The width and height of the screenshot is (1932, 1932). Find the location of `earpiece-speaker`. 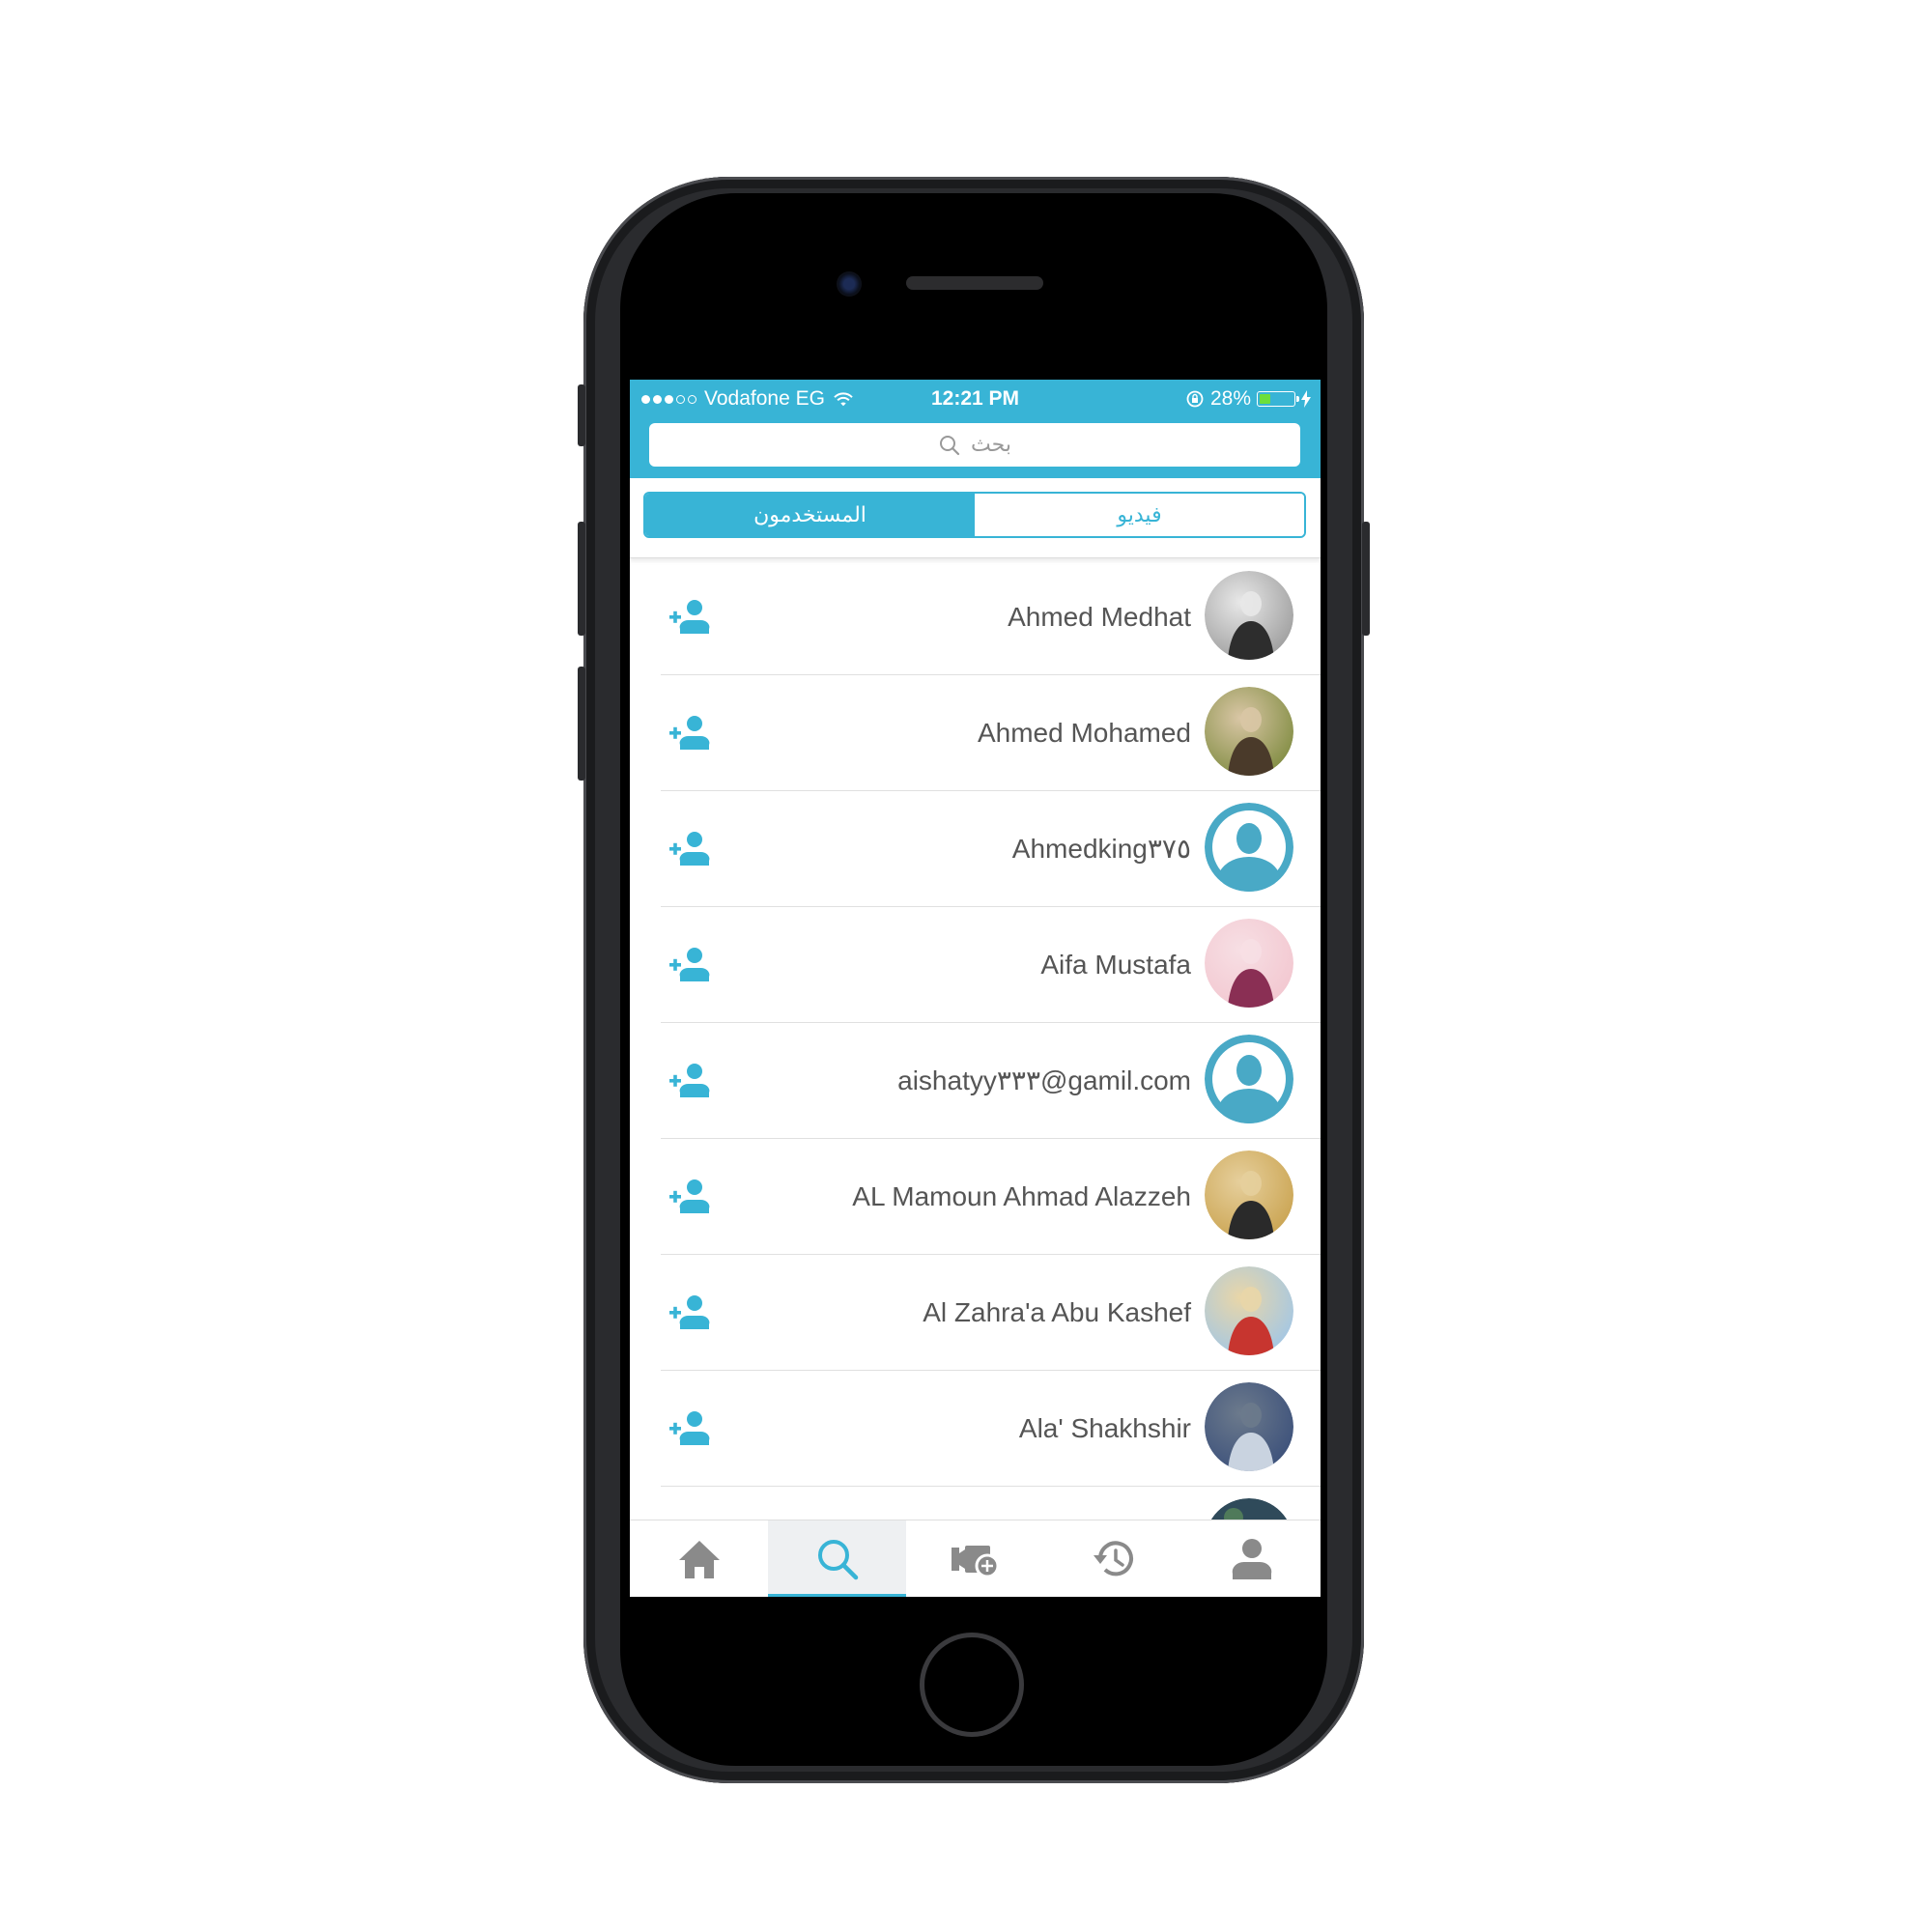

earpiece-speaker is located at coordinates (974, 283).